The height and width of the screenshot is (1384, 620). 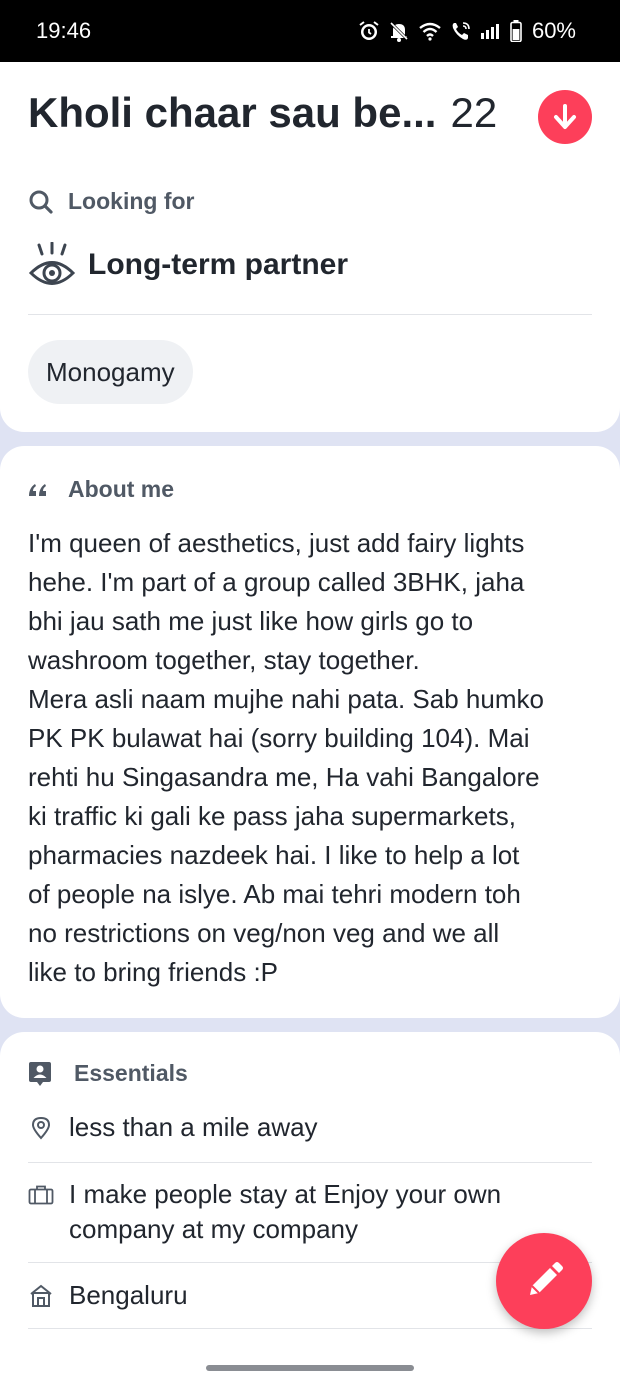 What do you see at coordinates (399, 31) in the screenshot?
I see `mute-icon` at bounding box center [399, 31].